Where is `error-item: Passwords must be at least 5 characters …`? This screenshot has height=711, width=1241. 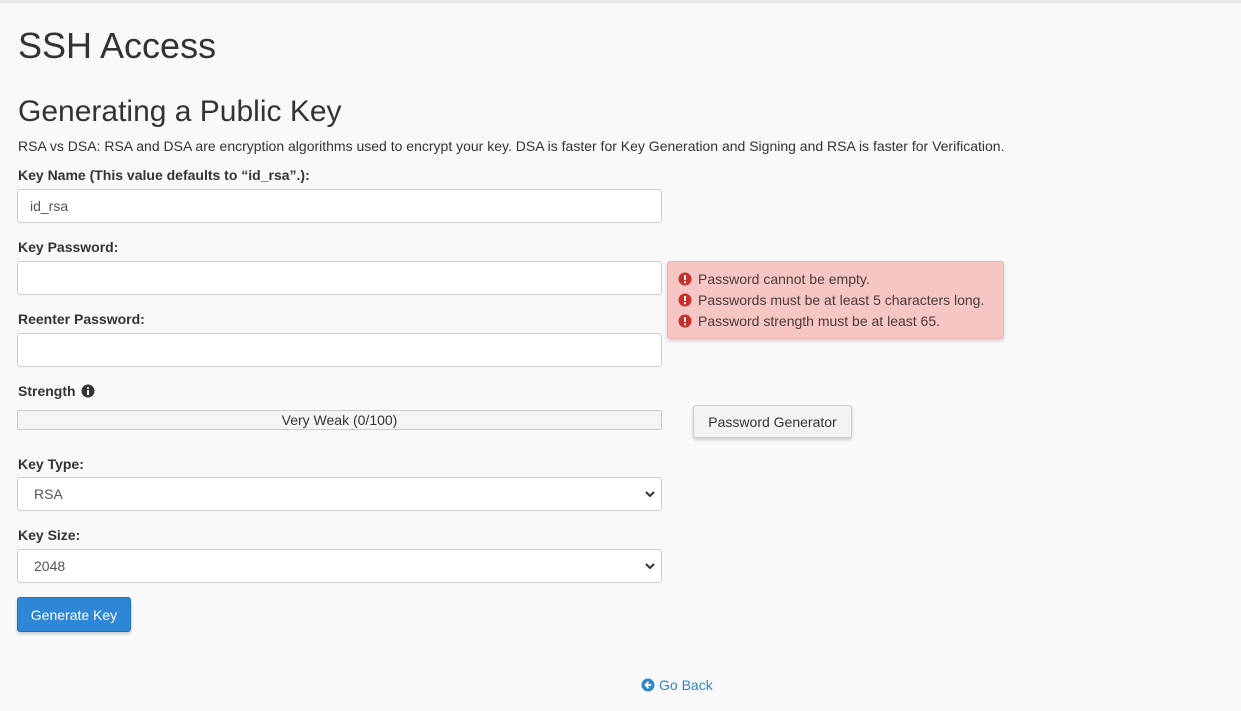
error-item: Passwords must be at least 5 characters … is located at coordinates (840, 299).